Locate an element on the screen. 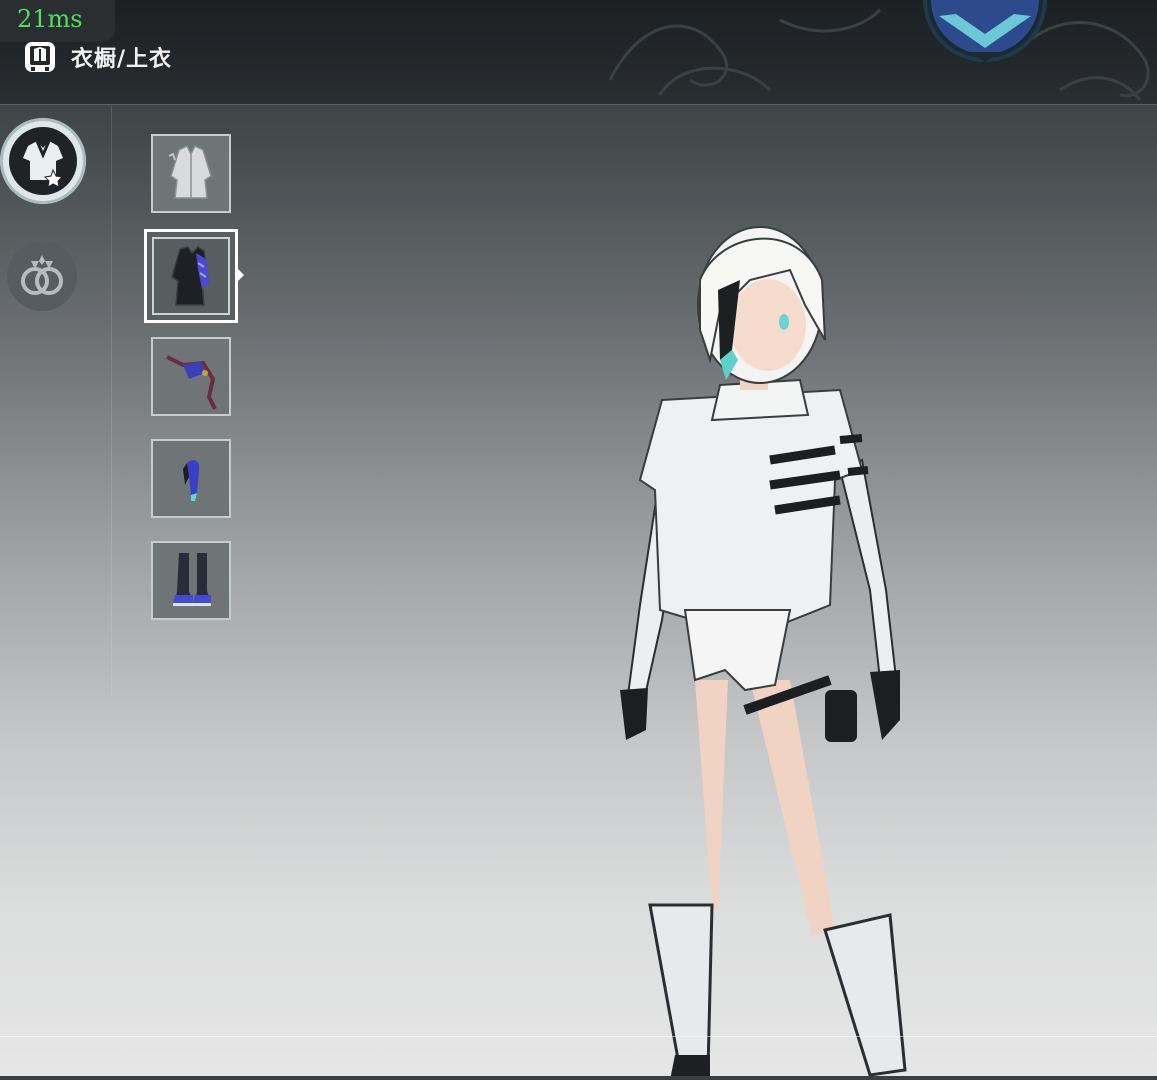  category-accessories-button is located at coordinates (42, 276).